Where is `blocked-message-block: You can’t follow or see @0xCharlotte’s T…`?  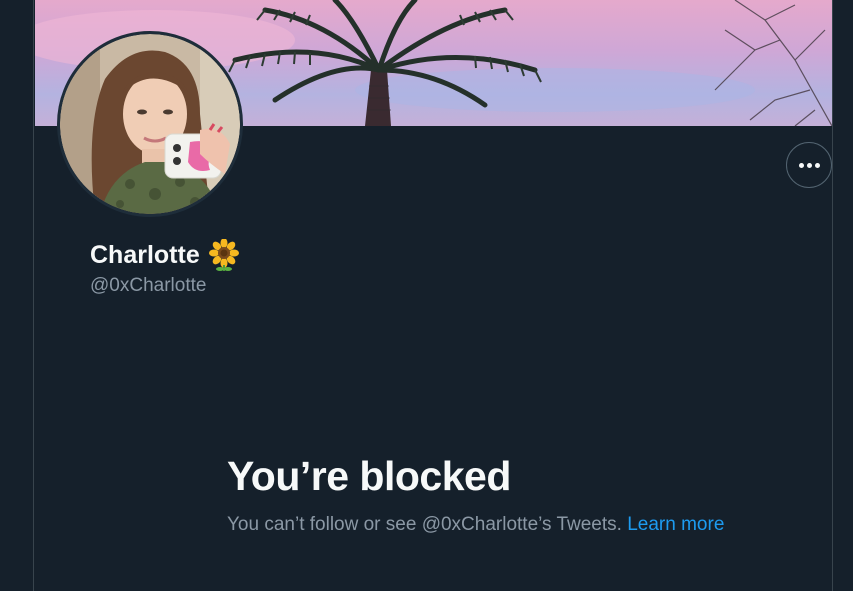
blocked-message-block: You can’t follow or see @0xCharlotte’s T… is located at coordinates (477, 525).